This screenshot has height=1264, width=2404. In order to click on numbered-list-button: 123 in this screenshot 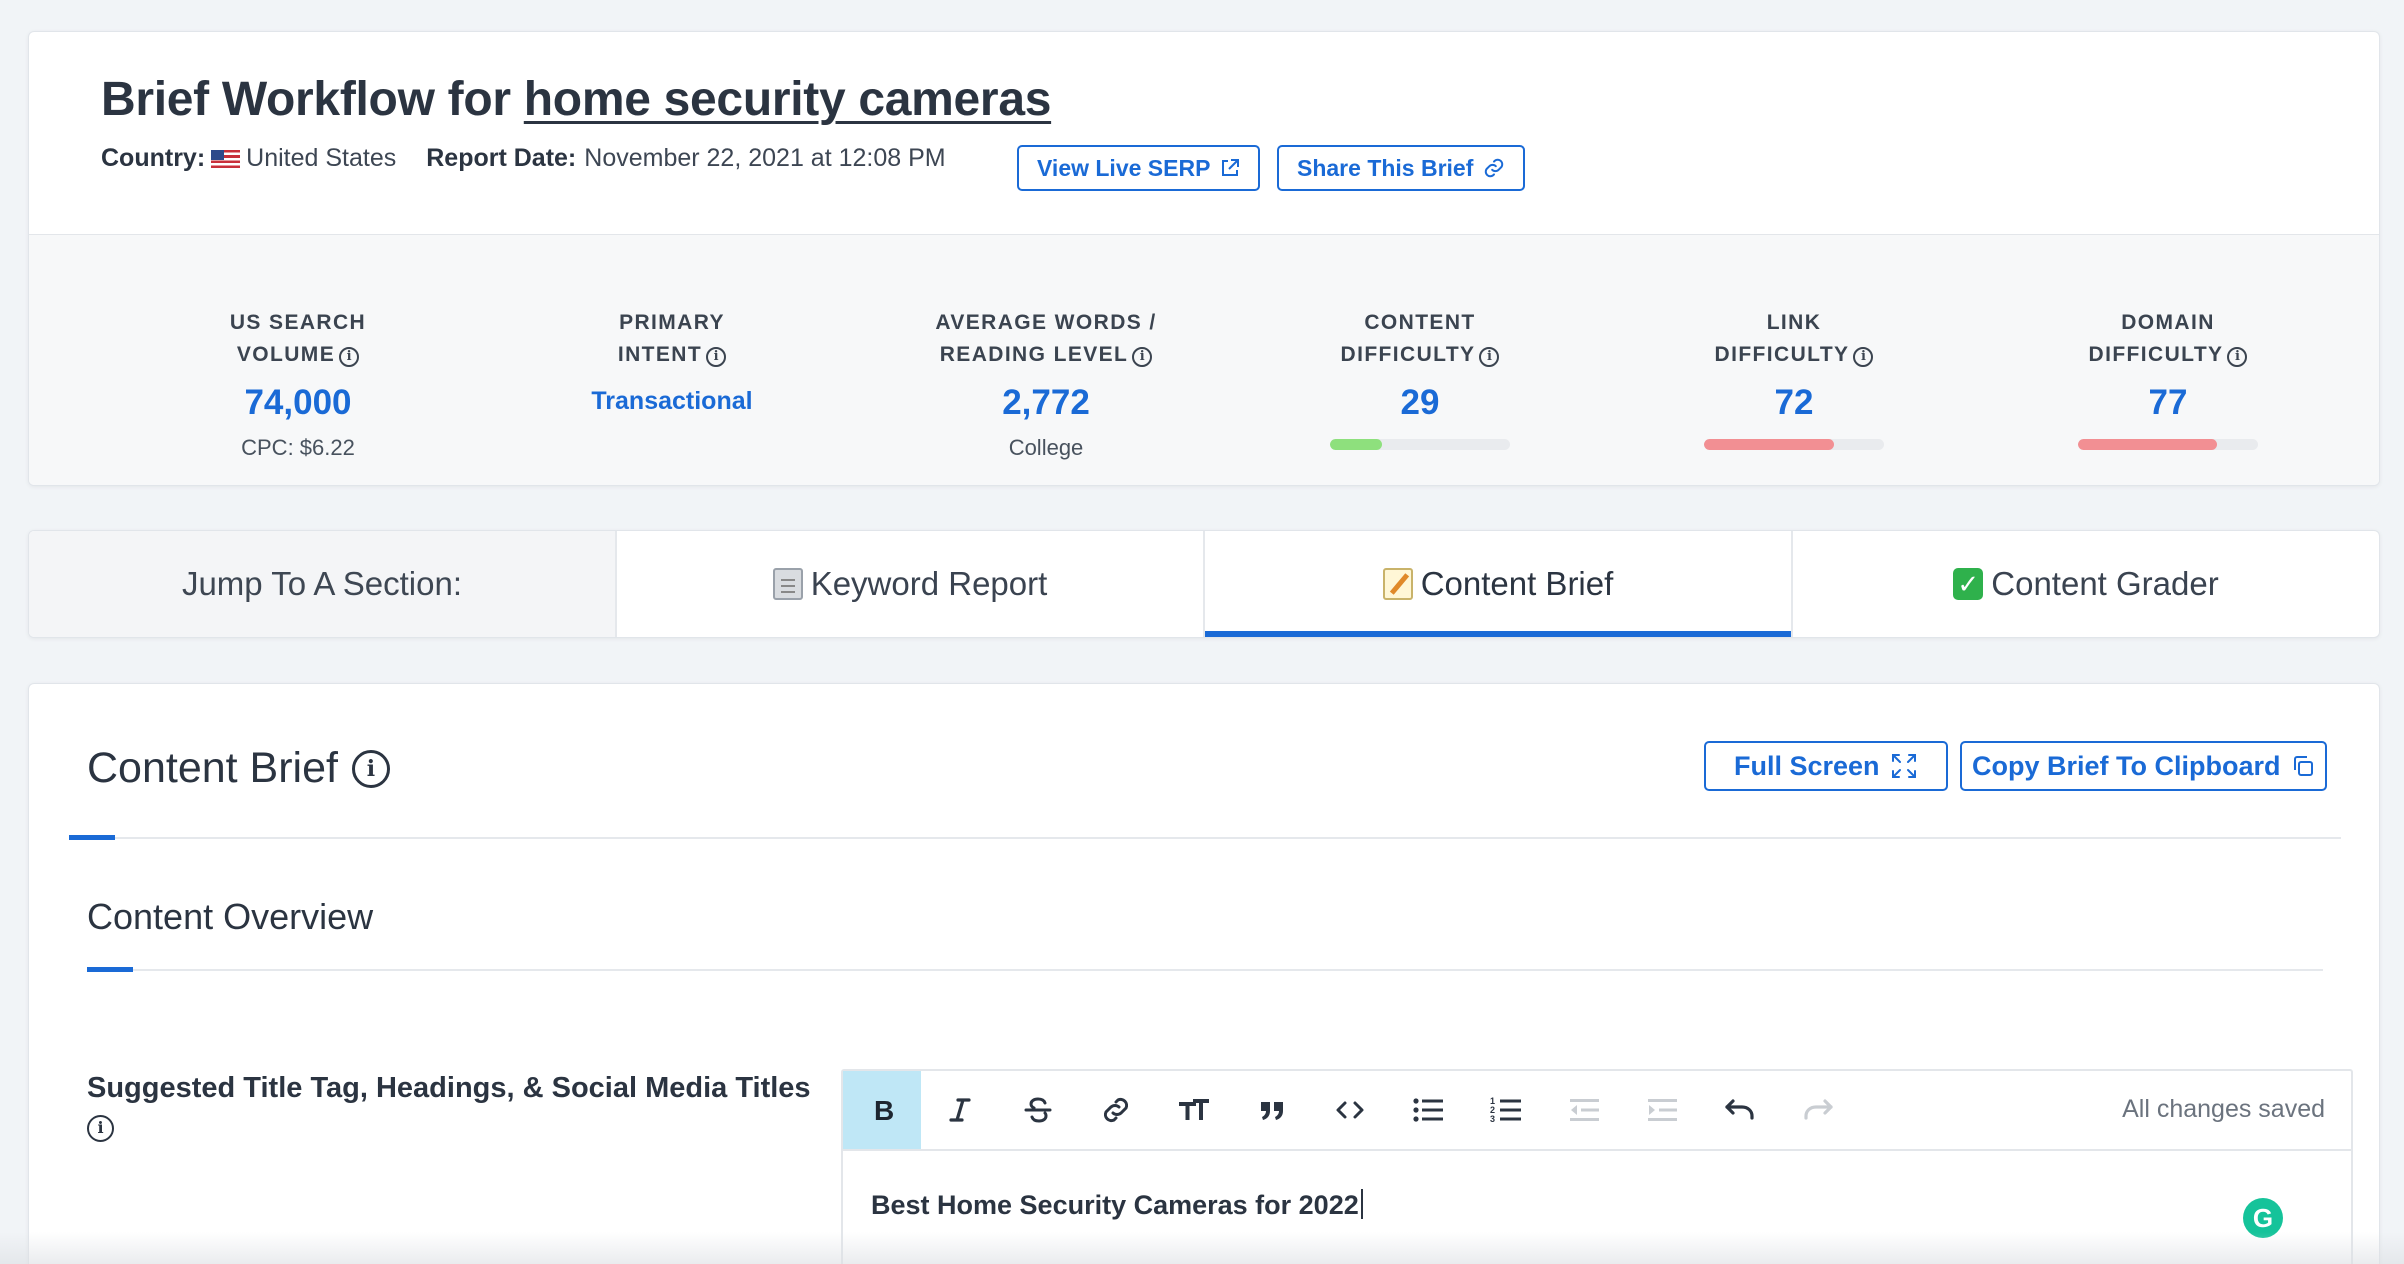, I will do `click(1506, 1110)`.